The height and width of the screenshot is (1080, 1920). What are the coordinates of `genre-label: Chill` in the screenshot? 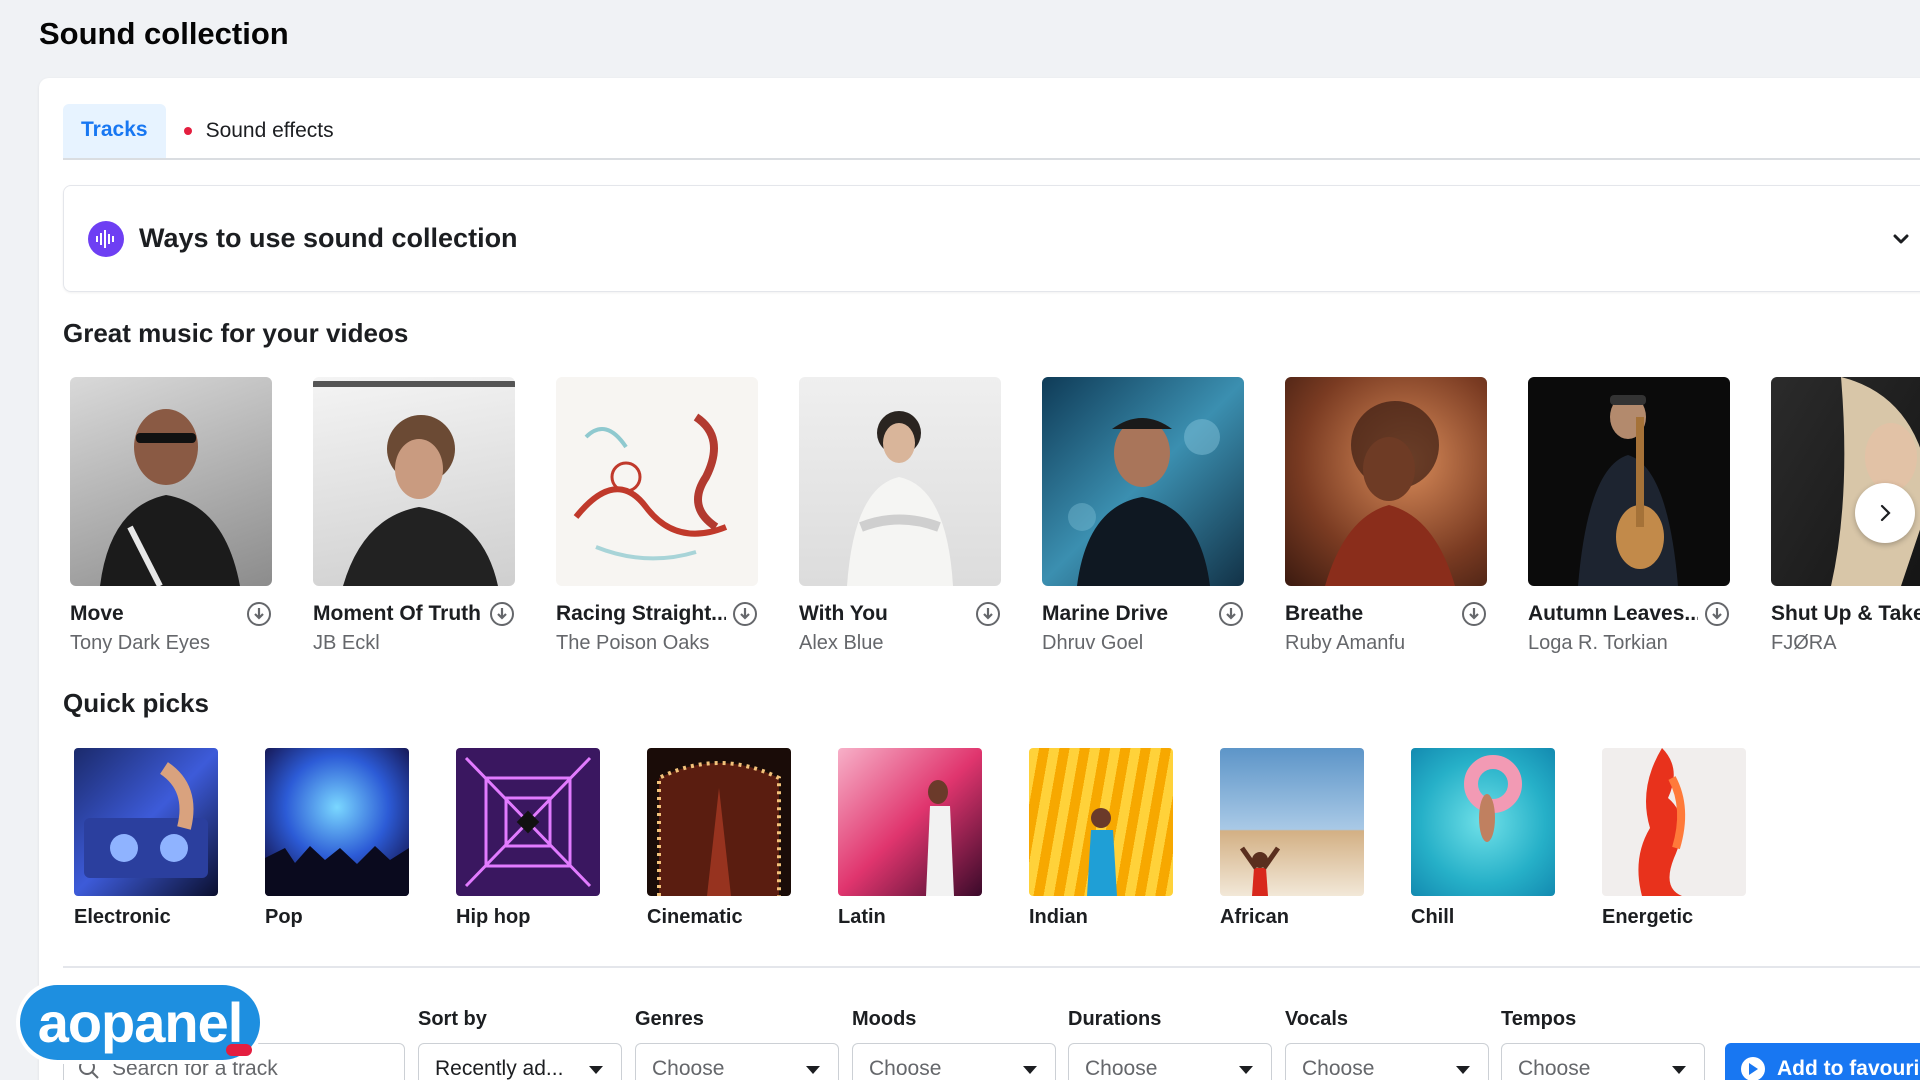 It's located at (1433, 917).